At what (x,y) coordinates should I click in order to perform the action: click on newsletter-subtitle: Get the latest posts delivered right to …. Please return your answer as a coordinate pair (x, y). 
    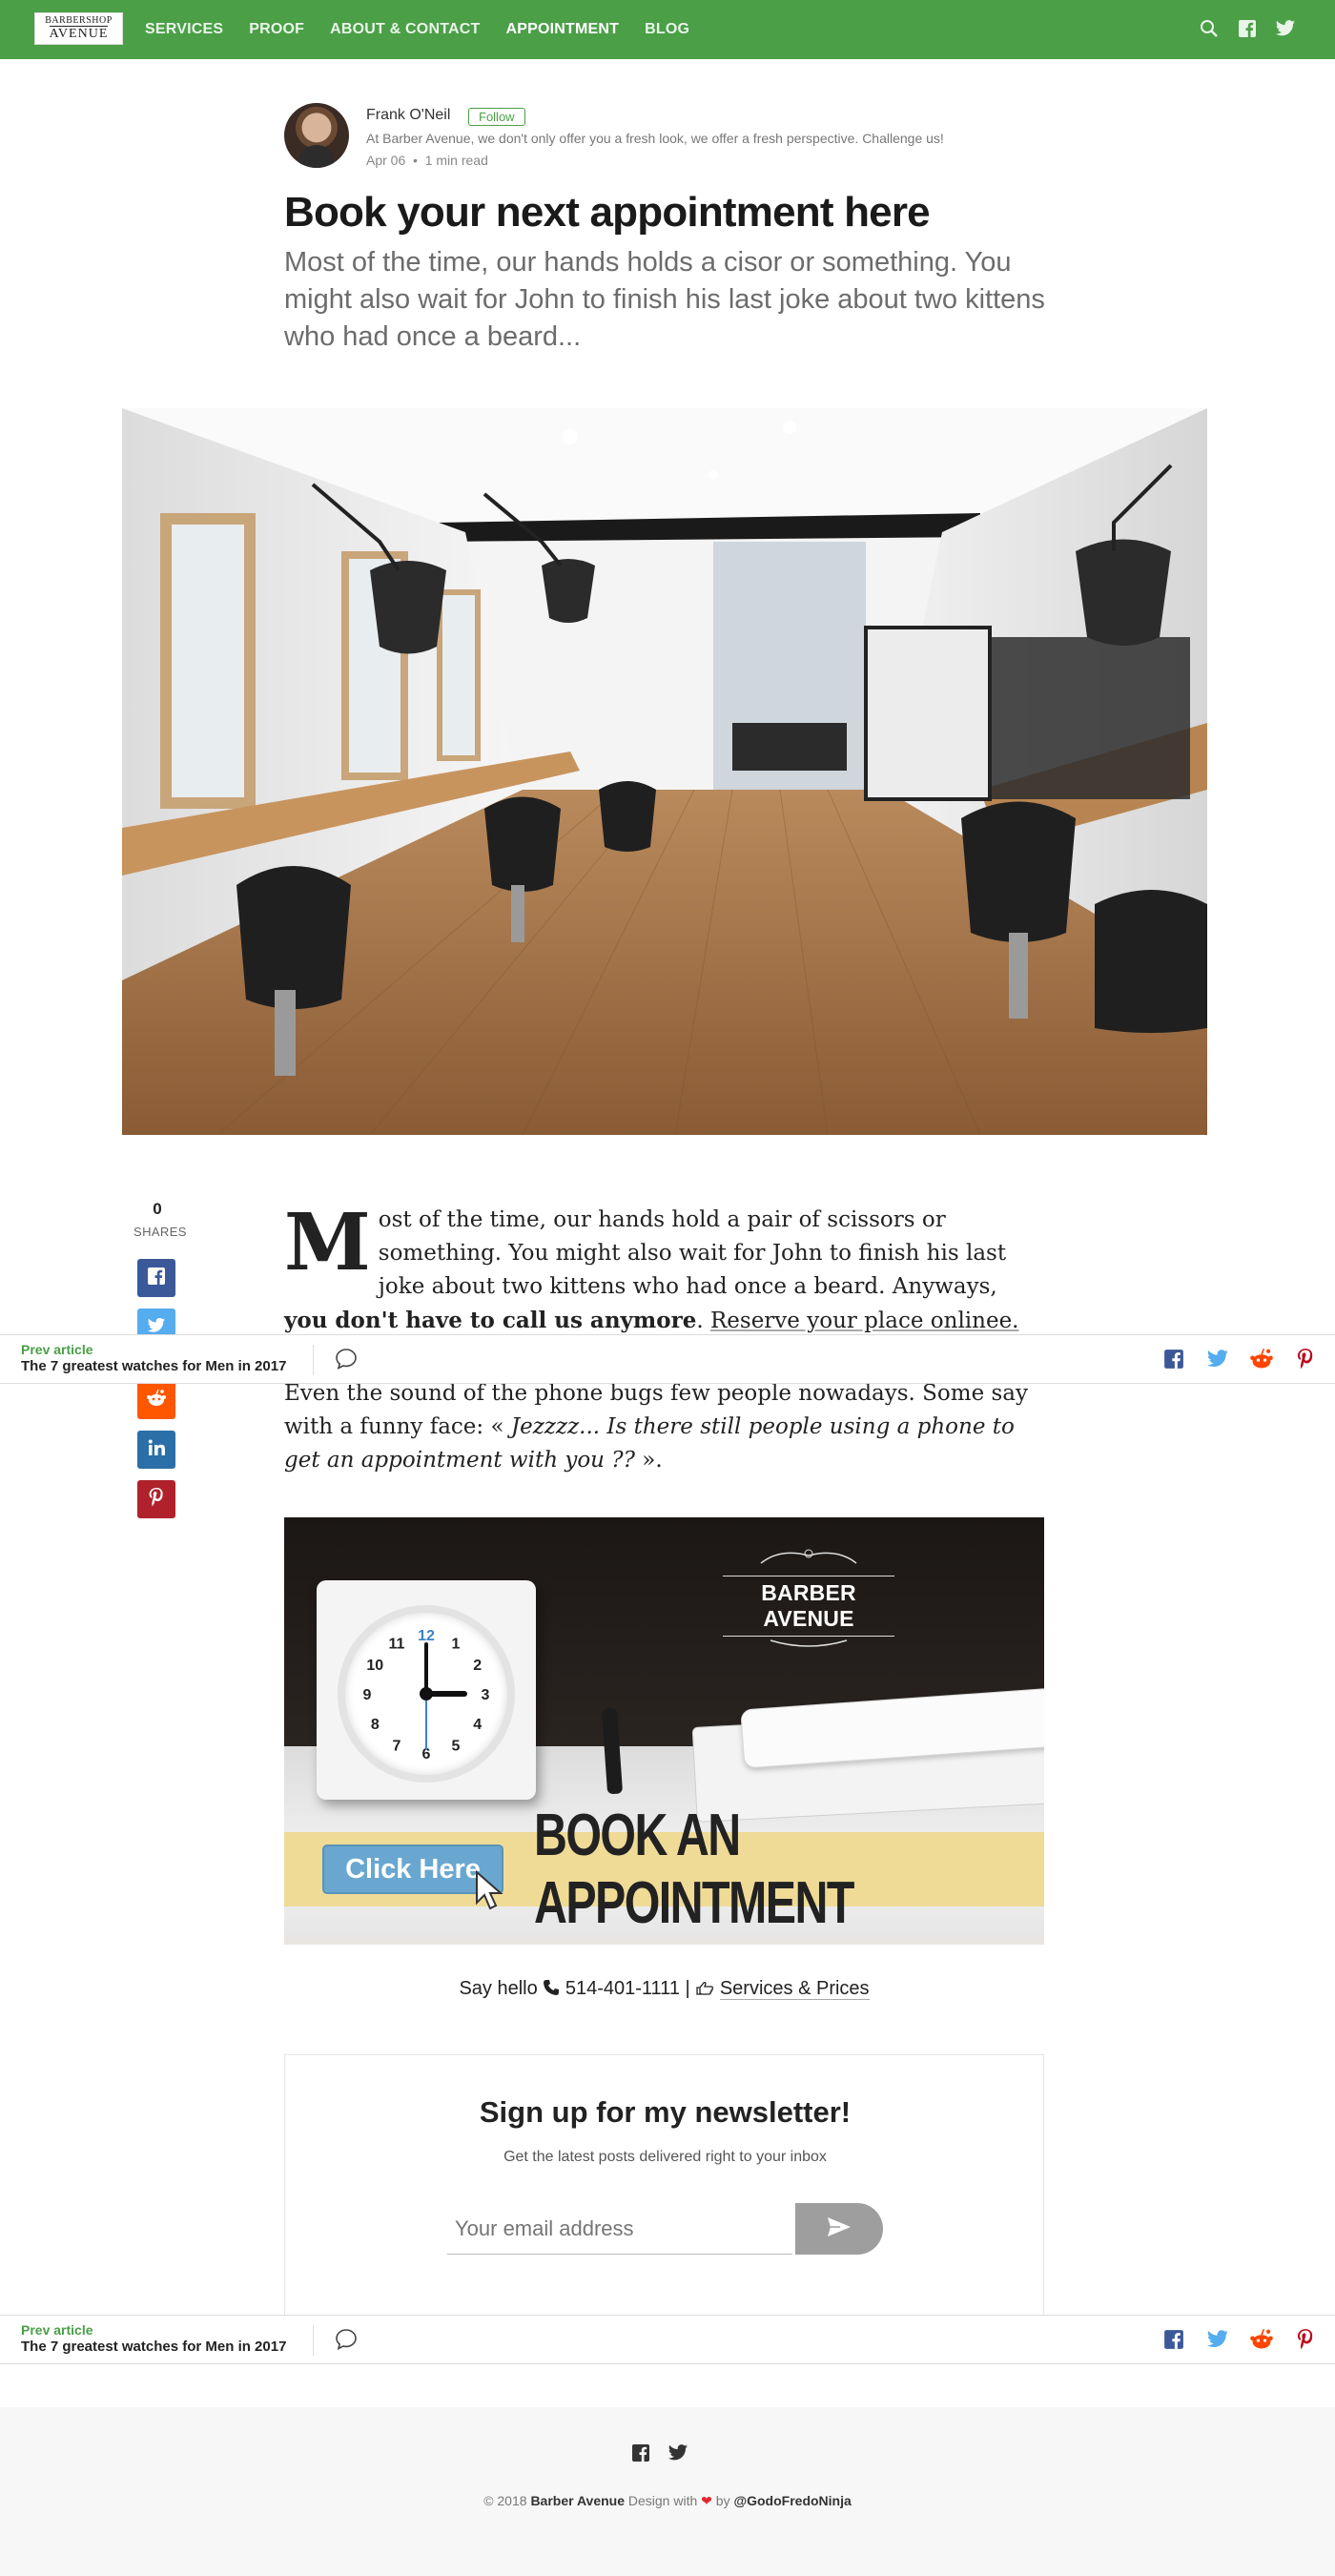
    Looking at the image, I should click on (665, 2157).